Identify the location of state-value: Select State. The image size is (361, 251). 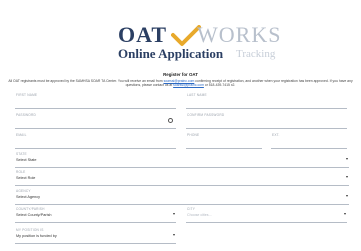
(26, 160).